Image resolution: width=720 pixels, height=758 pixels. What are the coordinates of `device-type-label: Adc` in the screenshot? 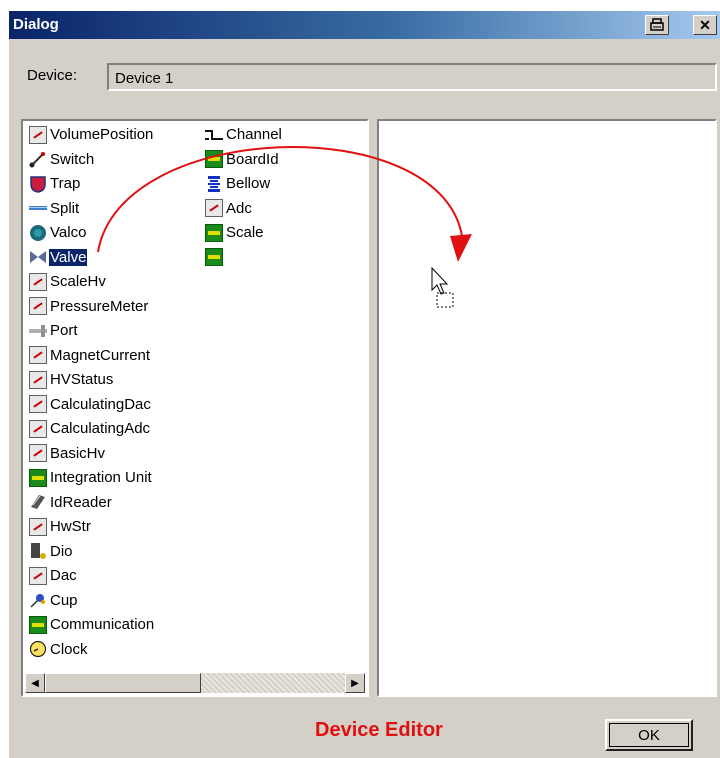 It's located at (239, 208).